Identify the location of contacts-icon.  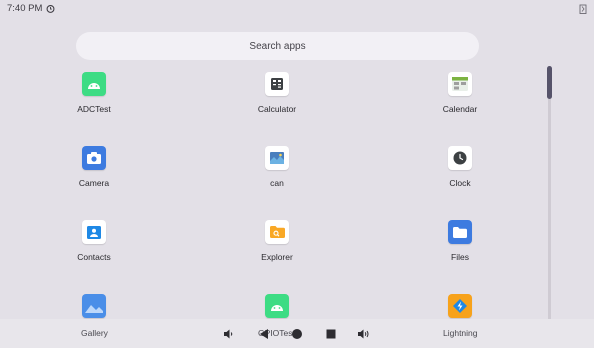
(94, 232).